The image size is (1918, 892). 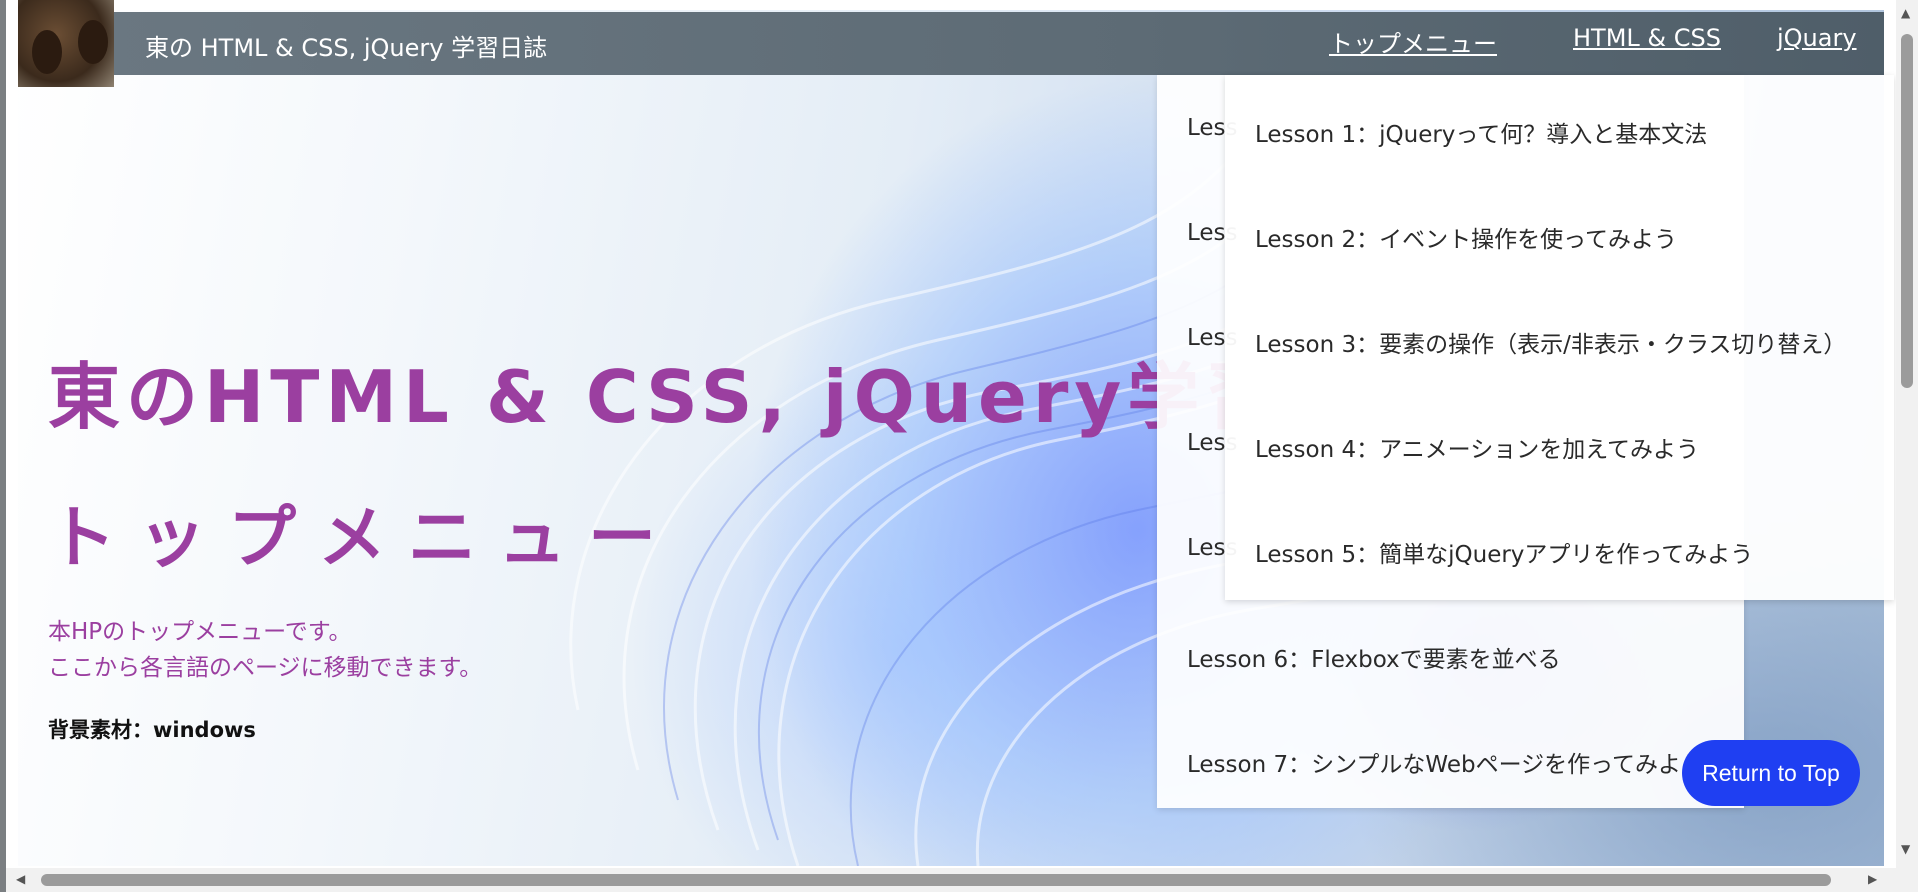 I want to click on scroll-down-icon: ▼, so click(x=1905, y=849).